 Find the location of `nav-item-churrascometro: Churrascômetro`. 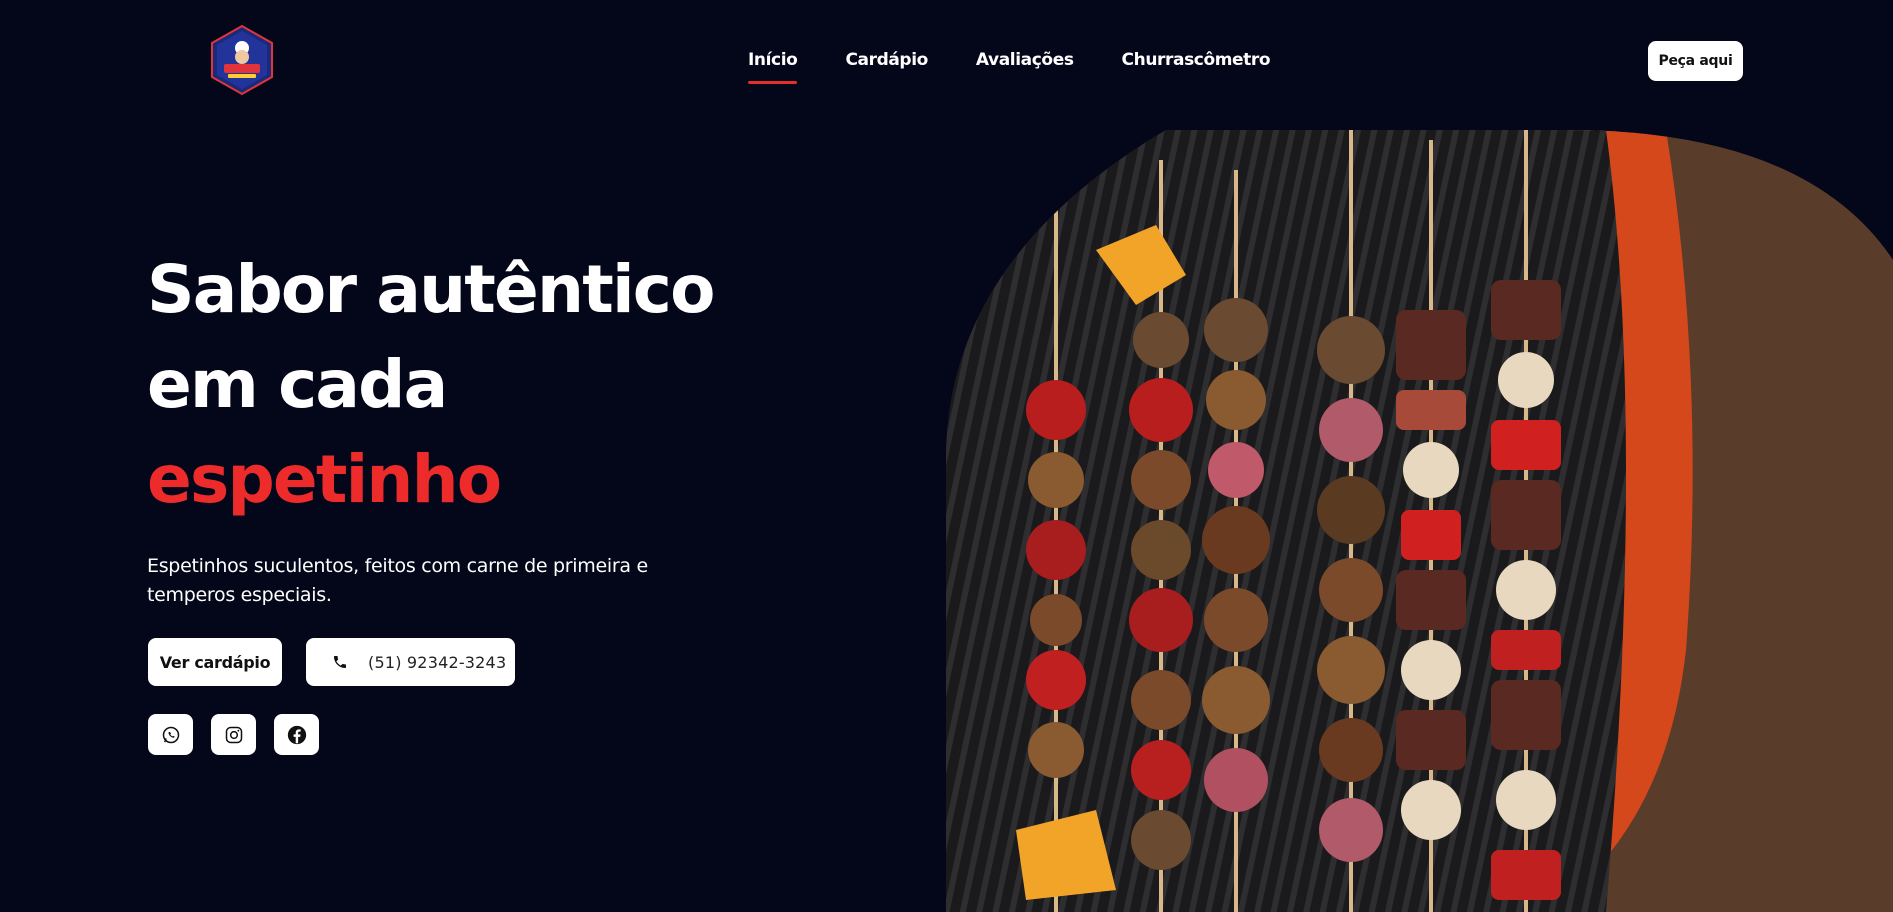

nav-item-churrascometro: Churrascômetro is located at coordinates (1196, 60).